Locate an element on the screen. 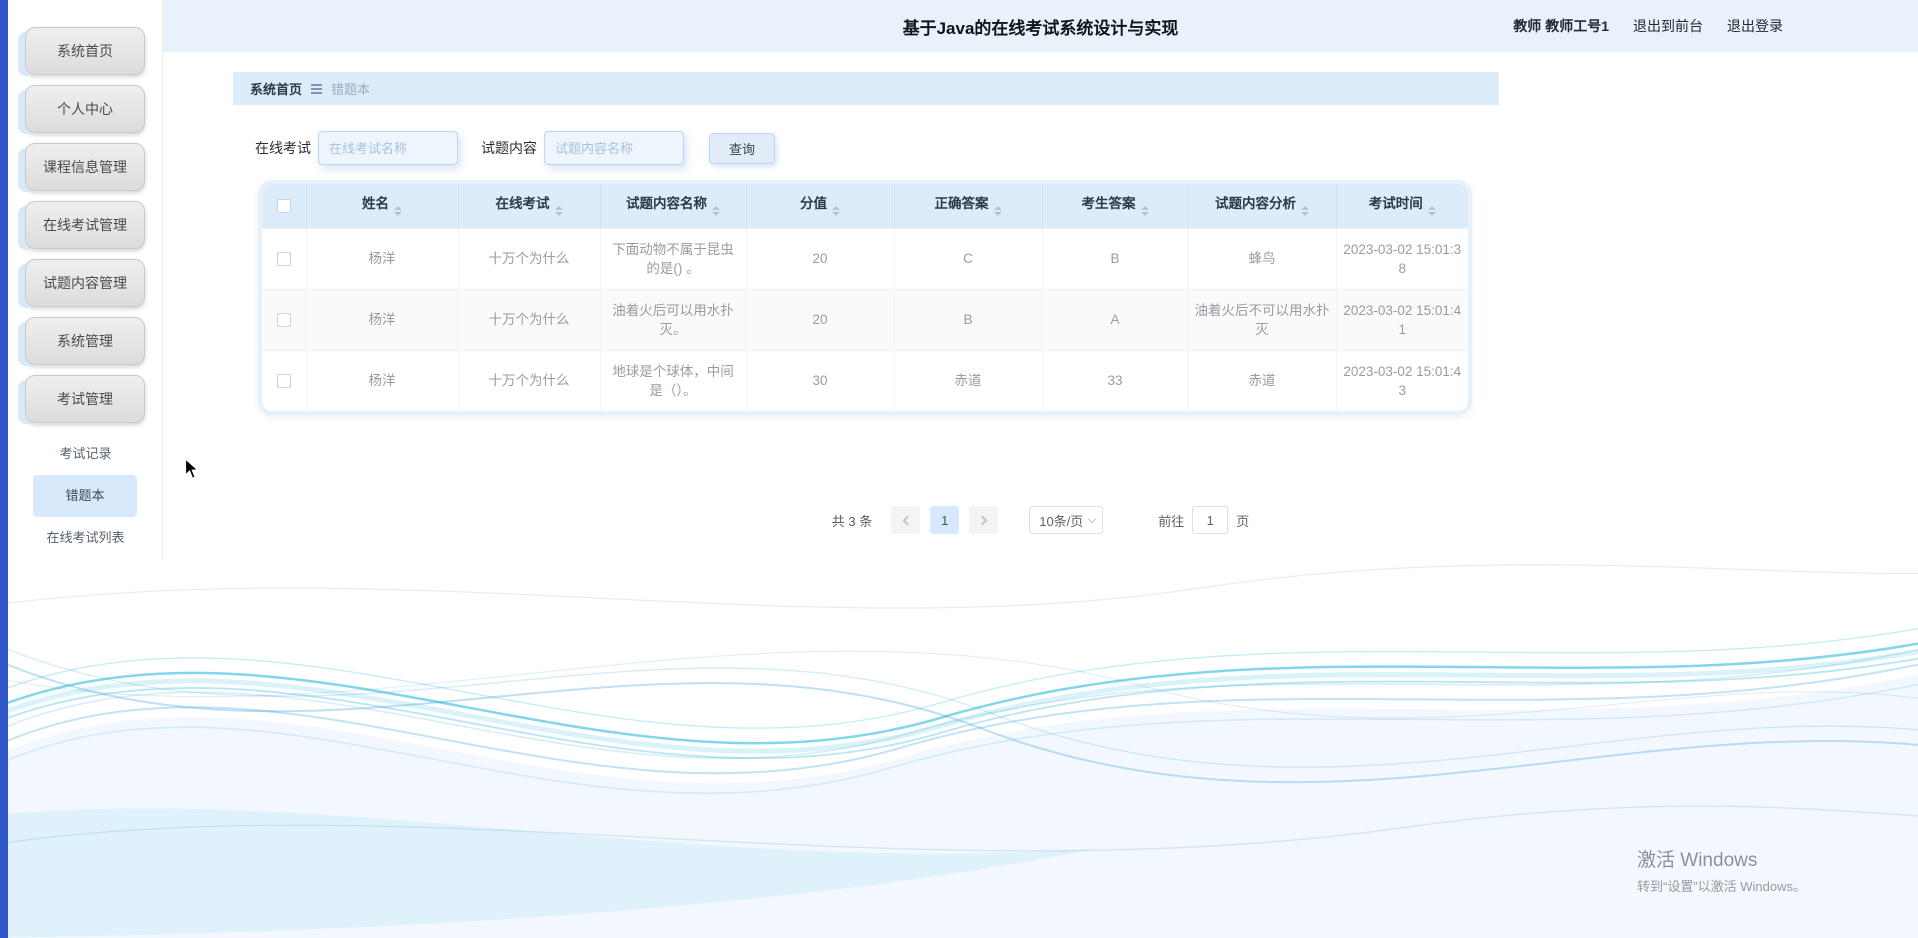 Image resolution: width=1918 pixels, height=938 pixels. filter-bar: 在线考试 试题内容 查询 is located at coordinates (515, 148).